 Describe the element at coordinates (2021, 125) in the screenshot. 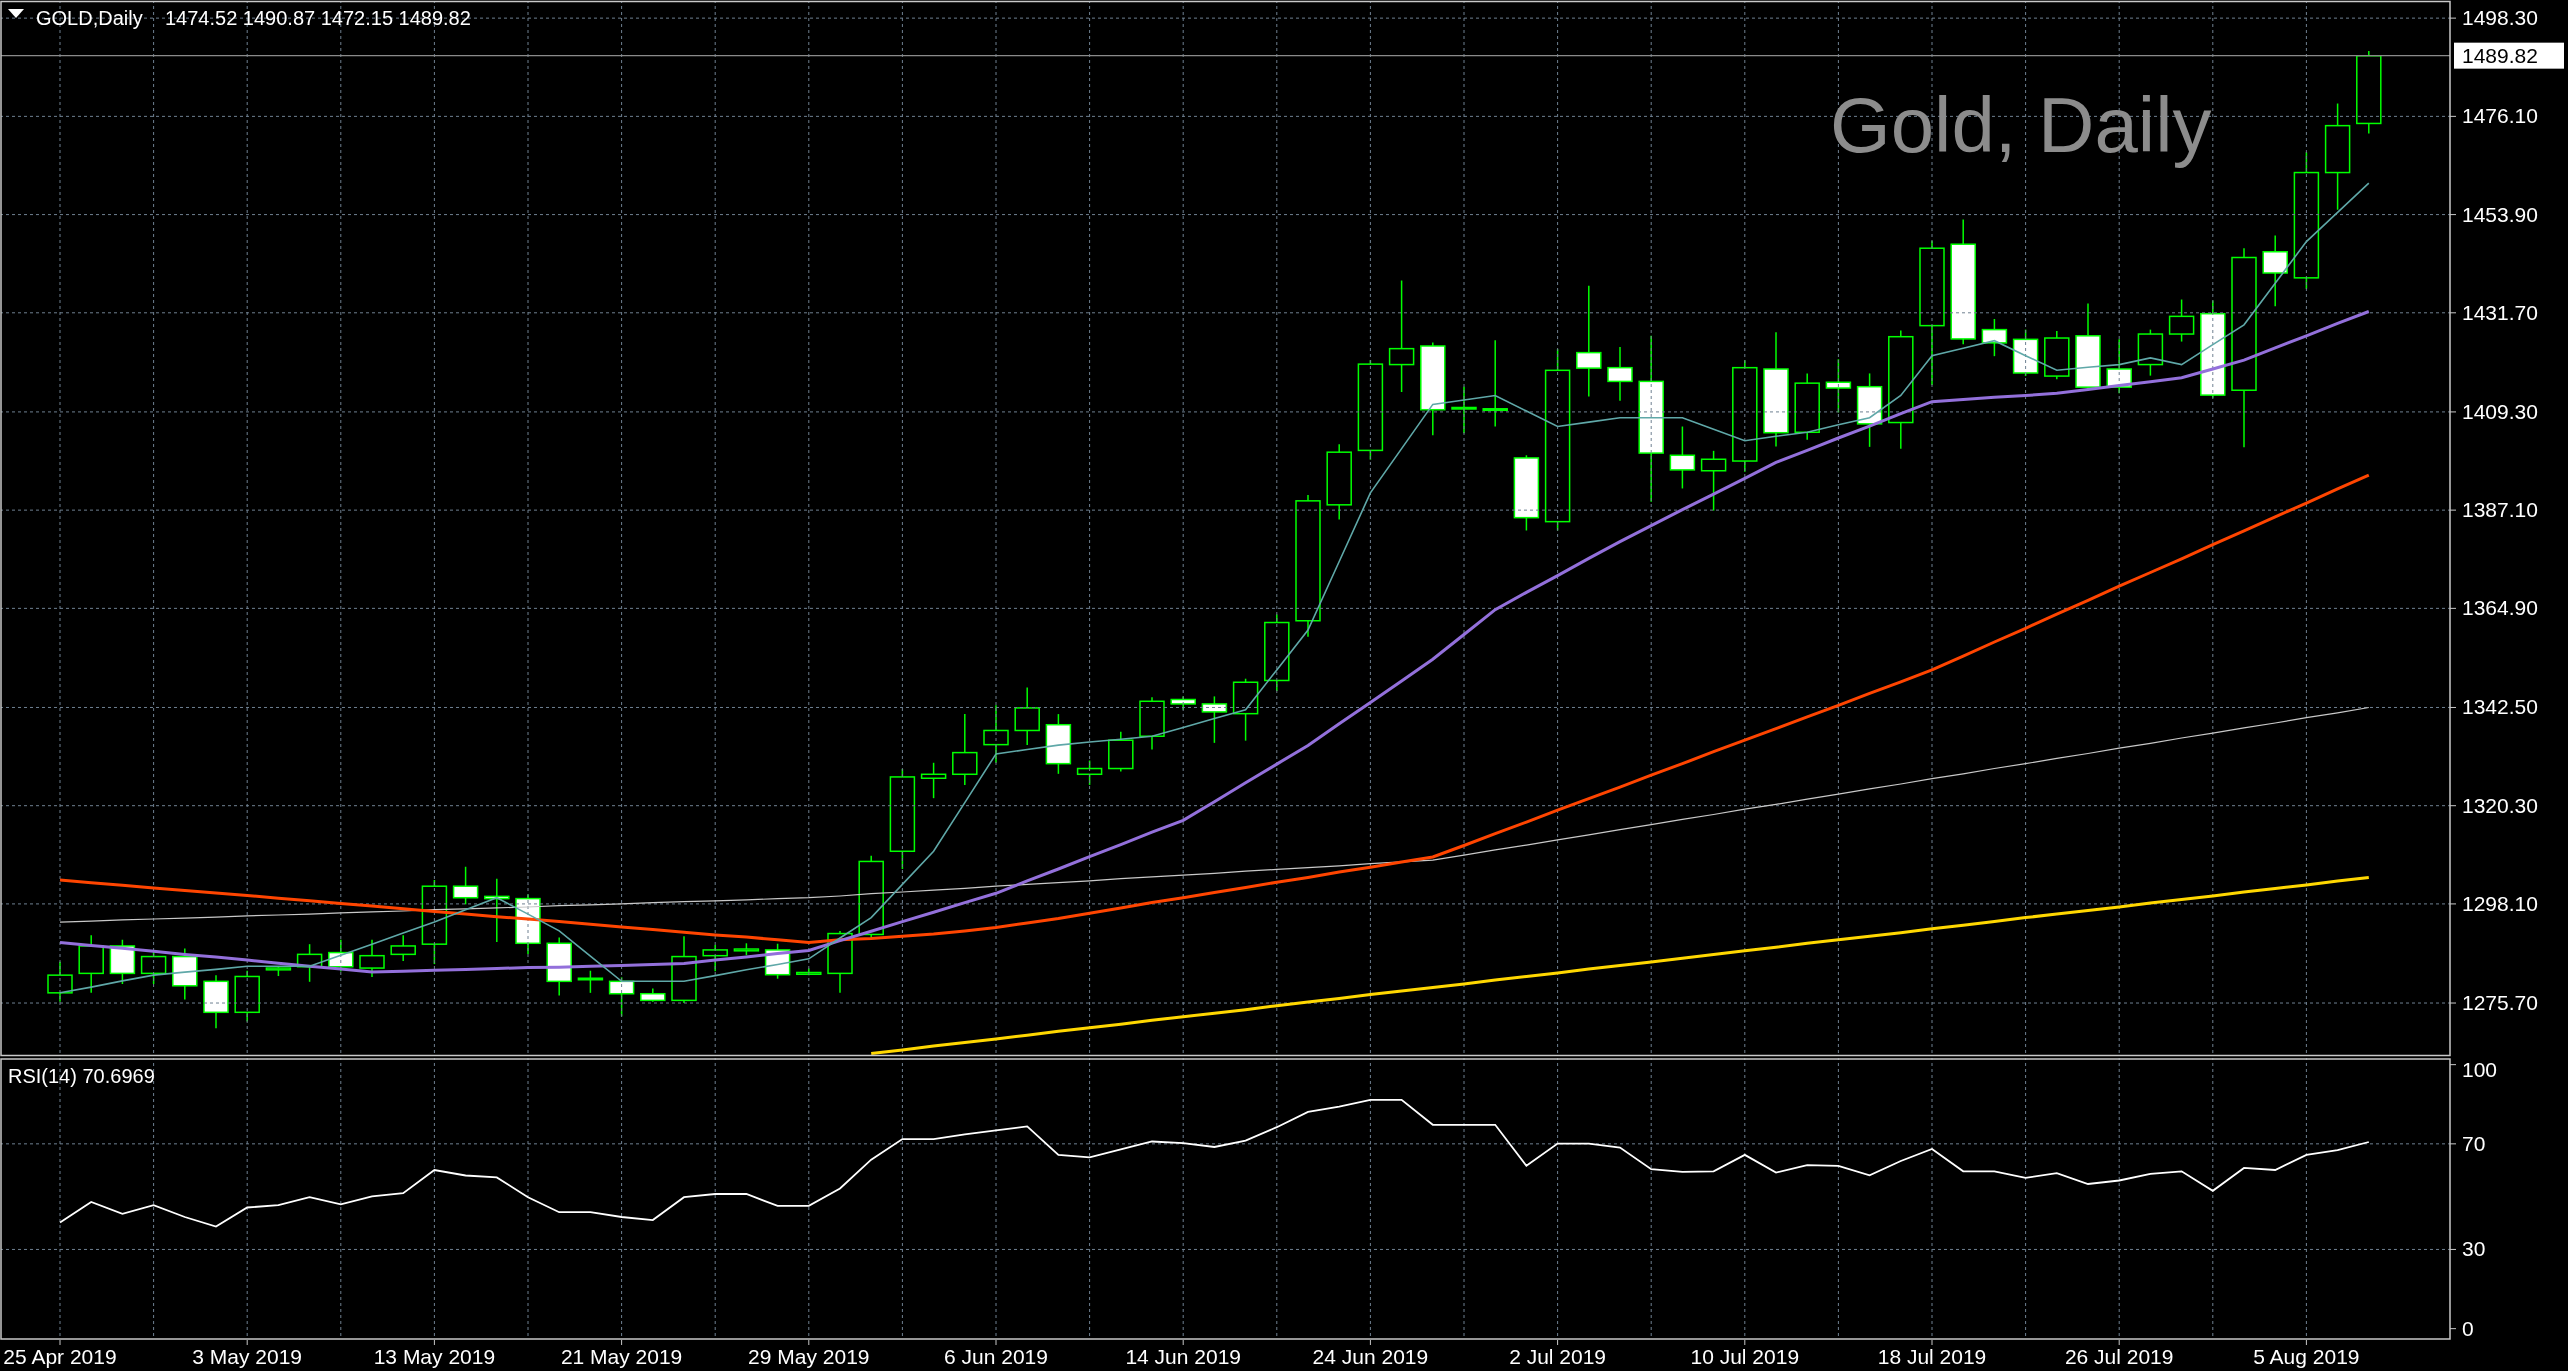

I see `symbol-watermark: Gold, Daily` at that location.